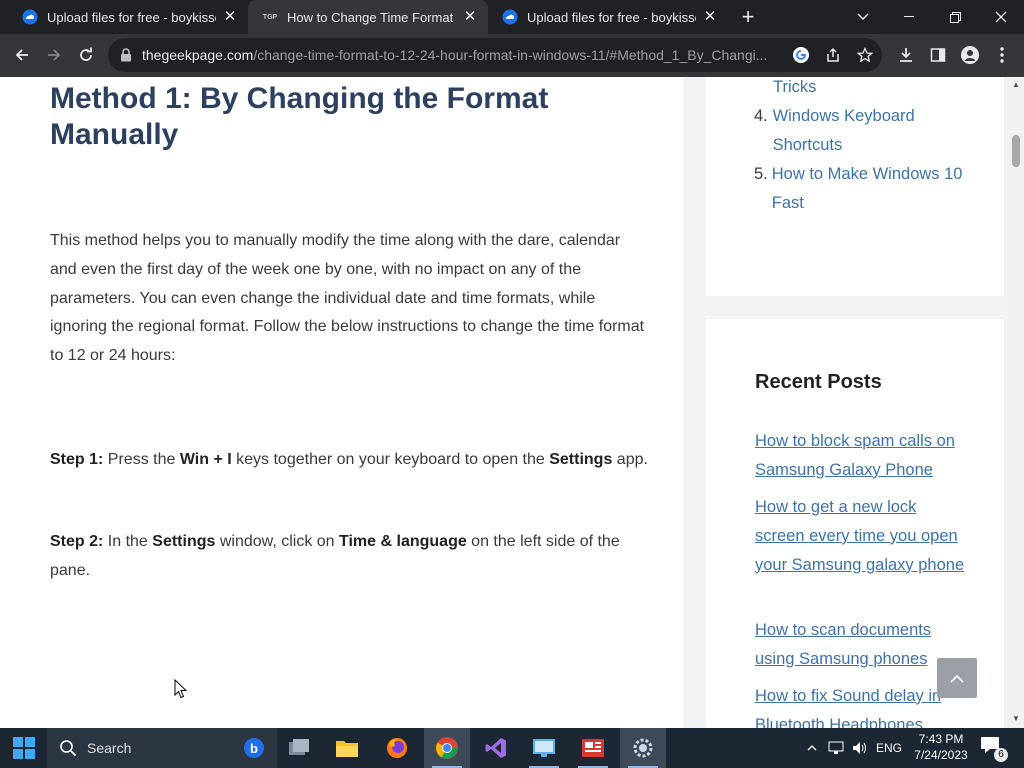  What do you see at coordinates (22, 55) in the screenshot?
I see `back-button` at bounding box center [22, 55].